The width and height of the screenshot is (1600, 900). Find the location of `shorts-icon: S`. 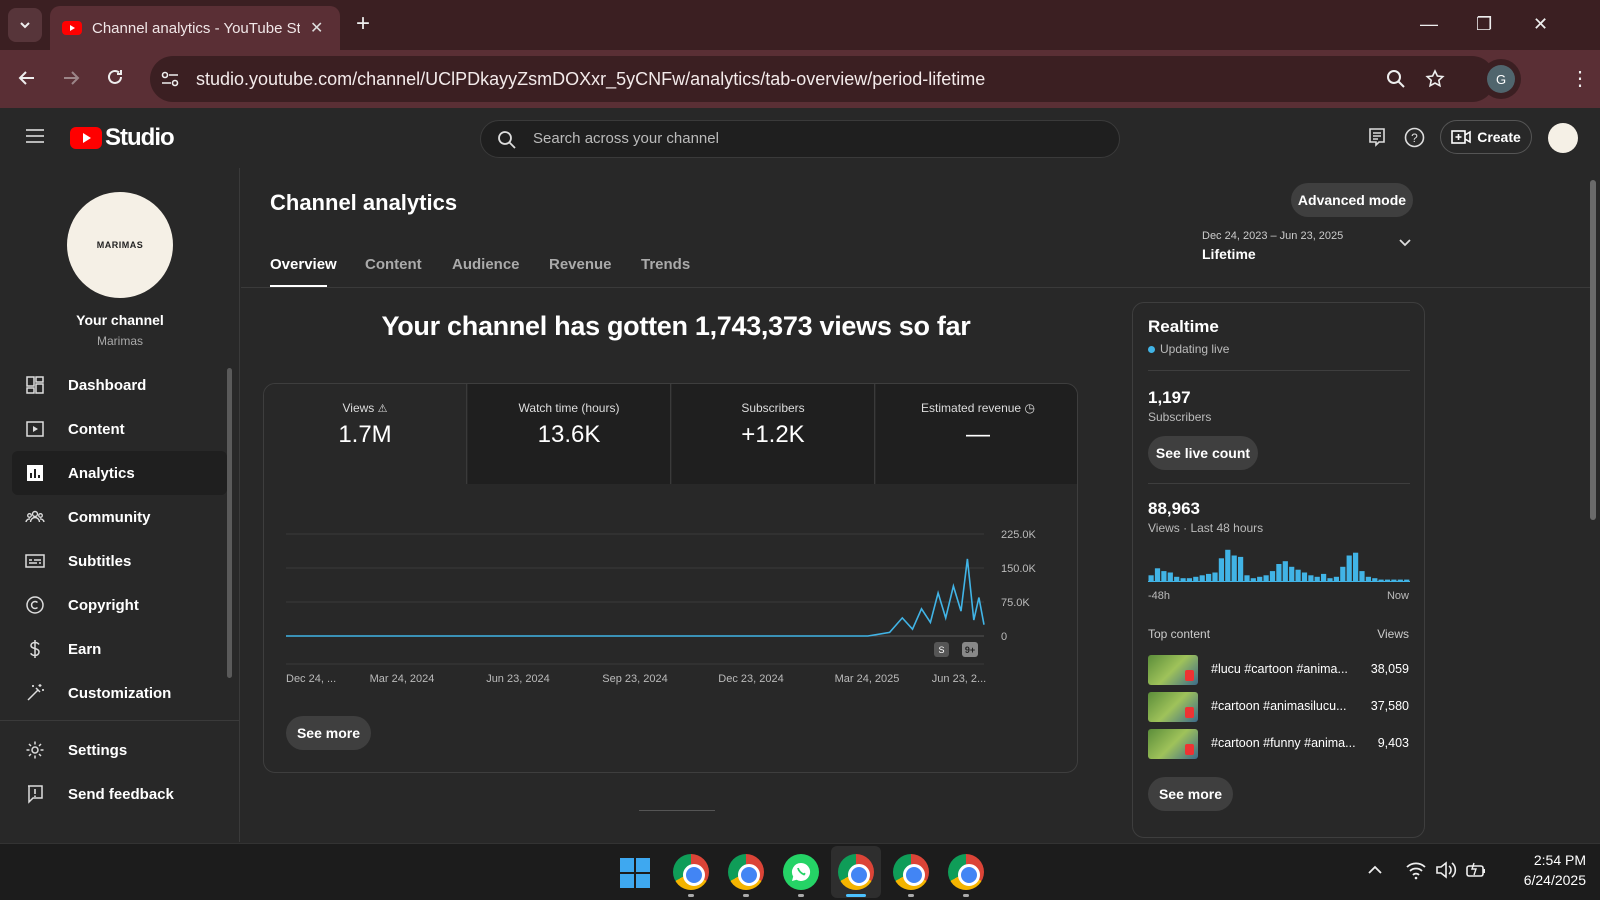

shorts-icon: S is located at coordinates (941, 649).